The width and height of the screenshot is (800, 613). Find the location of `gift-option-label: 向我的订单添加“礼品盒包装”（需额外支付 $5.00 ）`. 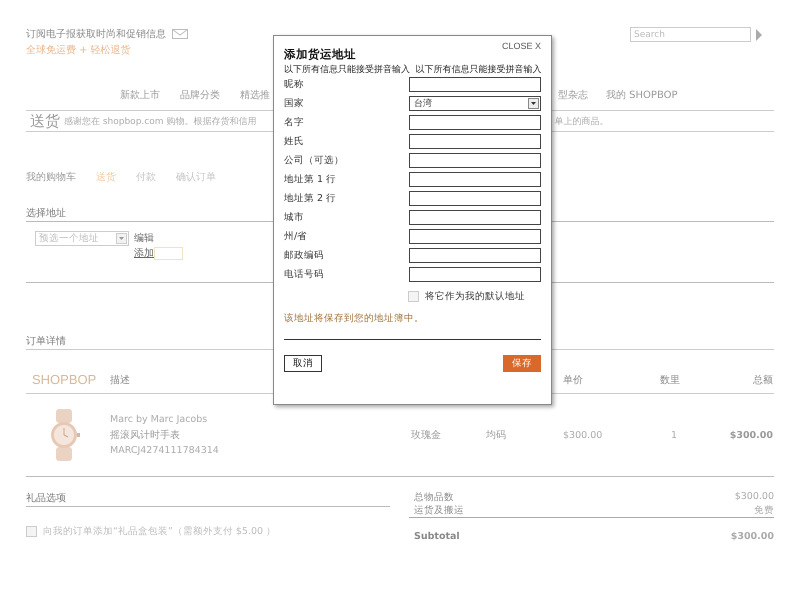

gift-option-label: 向我的订单添加“礼品盒包装”（需额外支付 $5.00 ） is located at coordinates (159, 531).